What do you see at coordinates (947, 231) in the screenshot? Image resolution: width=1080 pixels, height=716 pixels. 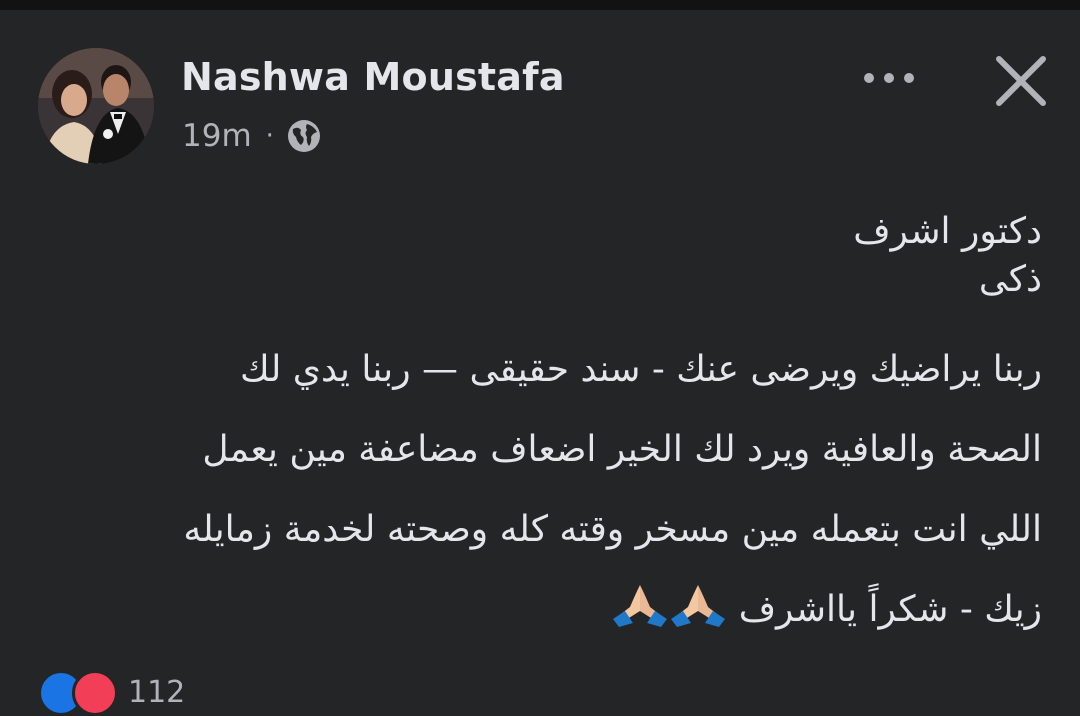 I see `message-title-line-1: دكتور اشرف` at bounding box center [947, 231].